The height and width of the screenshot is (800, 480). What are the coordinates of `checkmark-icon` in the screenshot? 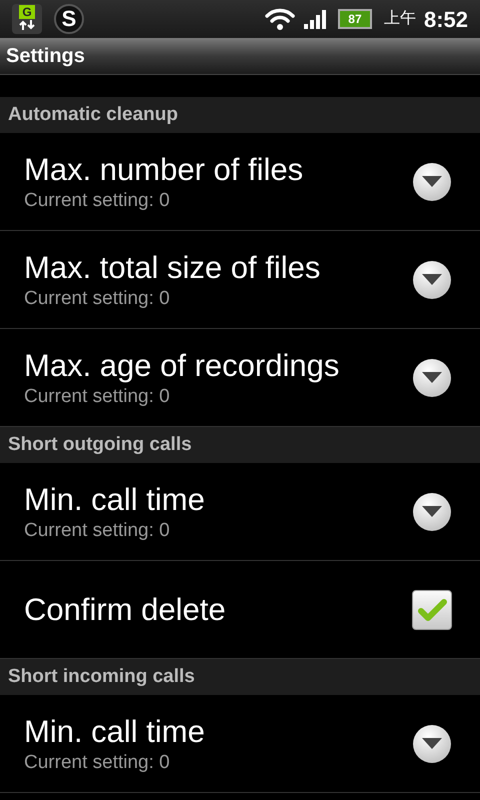 It's located at (432, 610).